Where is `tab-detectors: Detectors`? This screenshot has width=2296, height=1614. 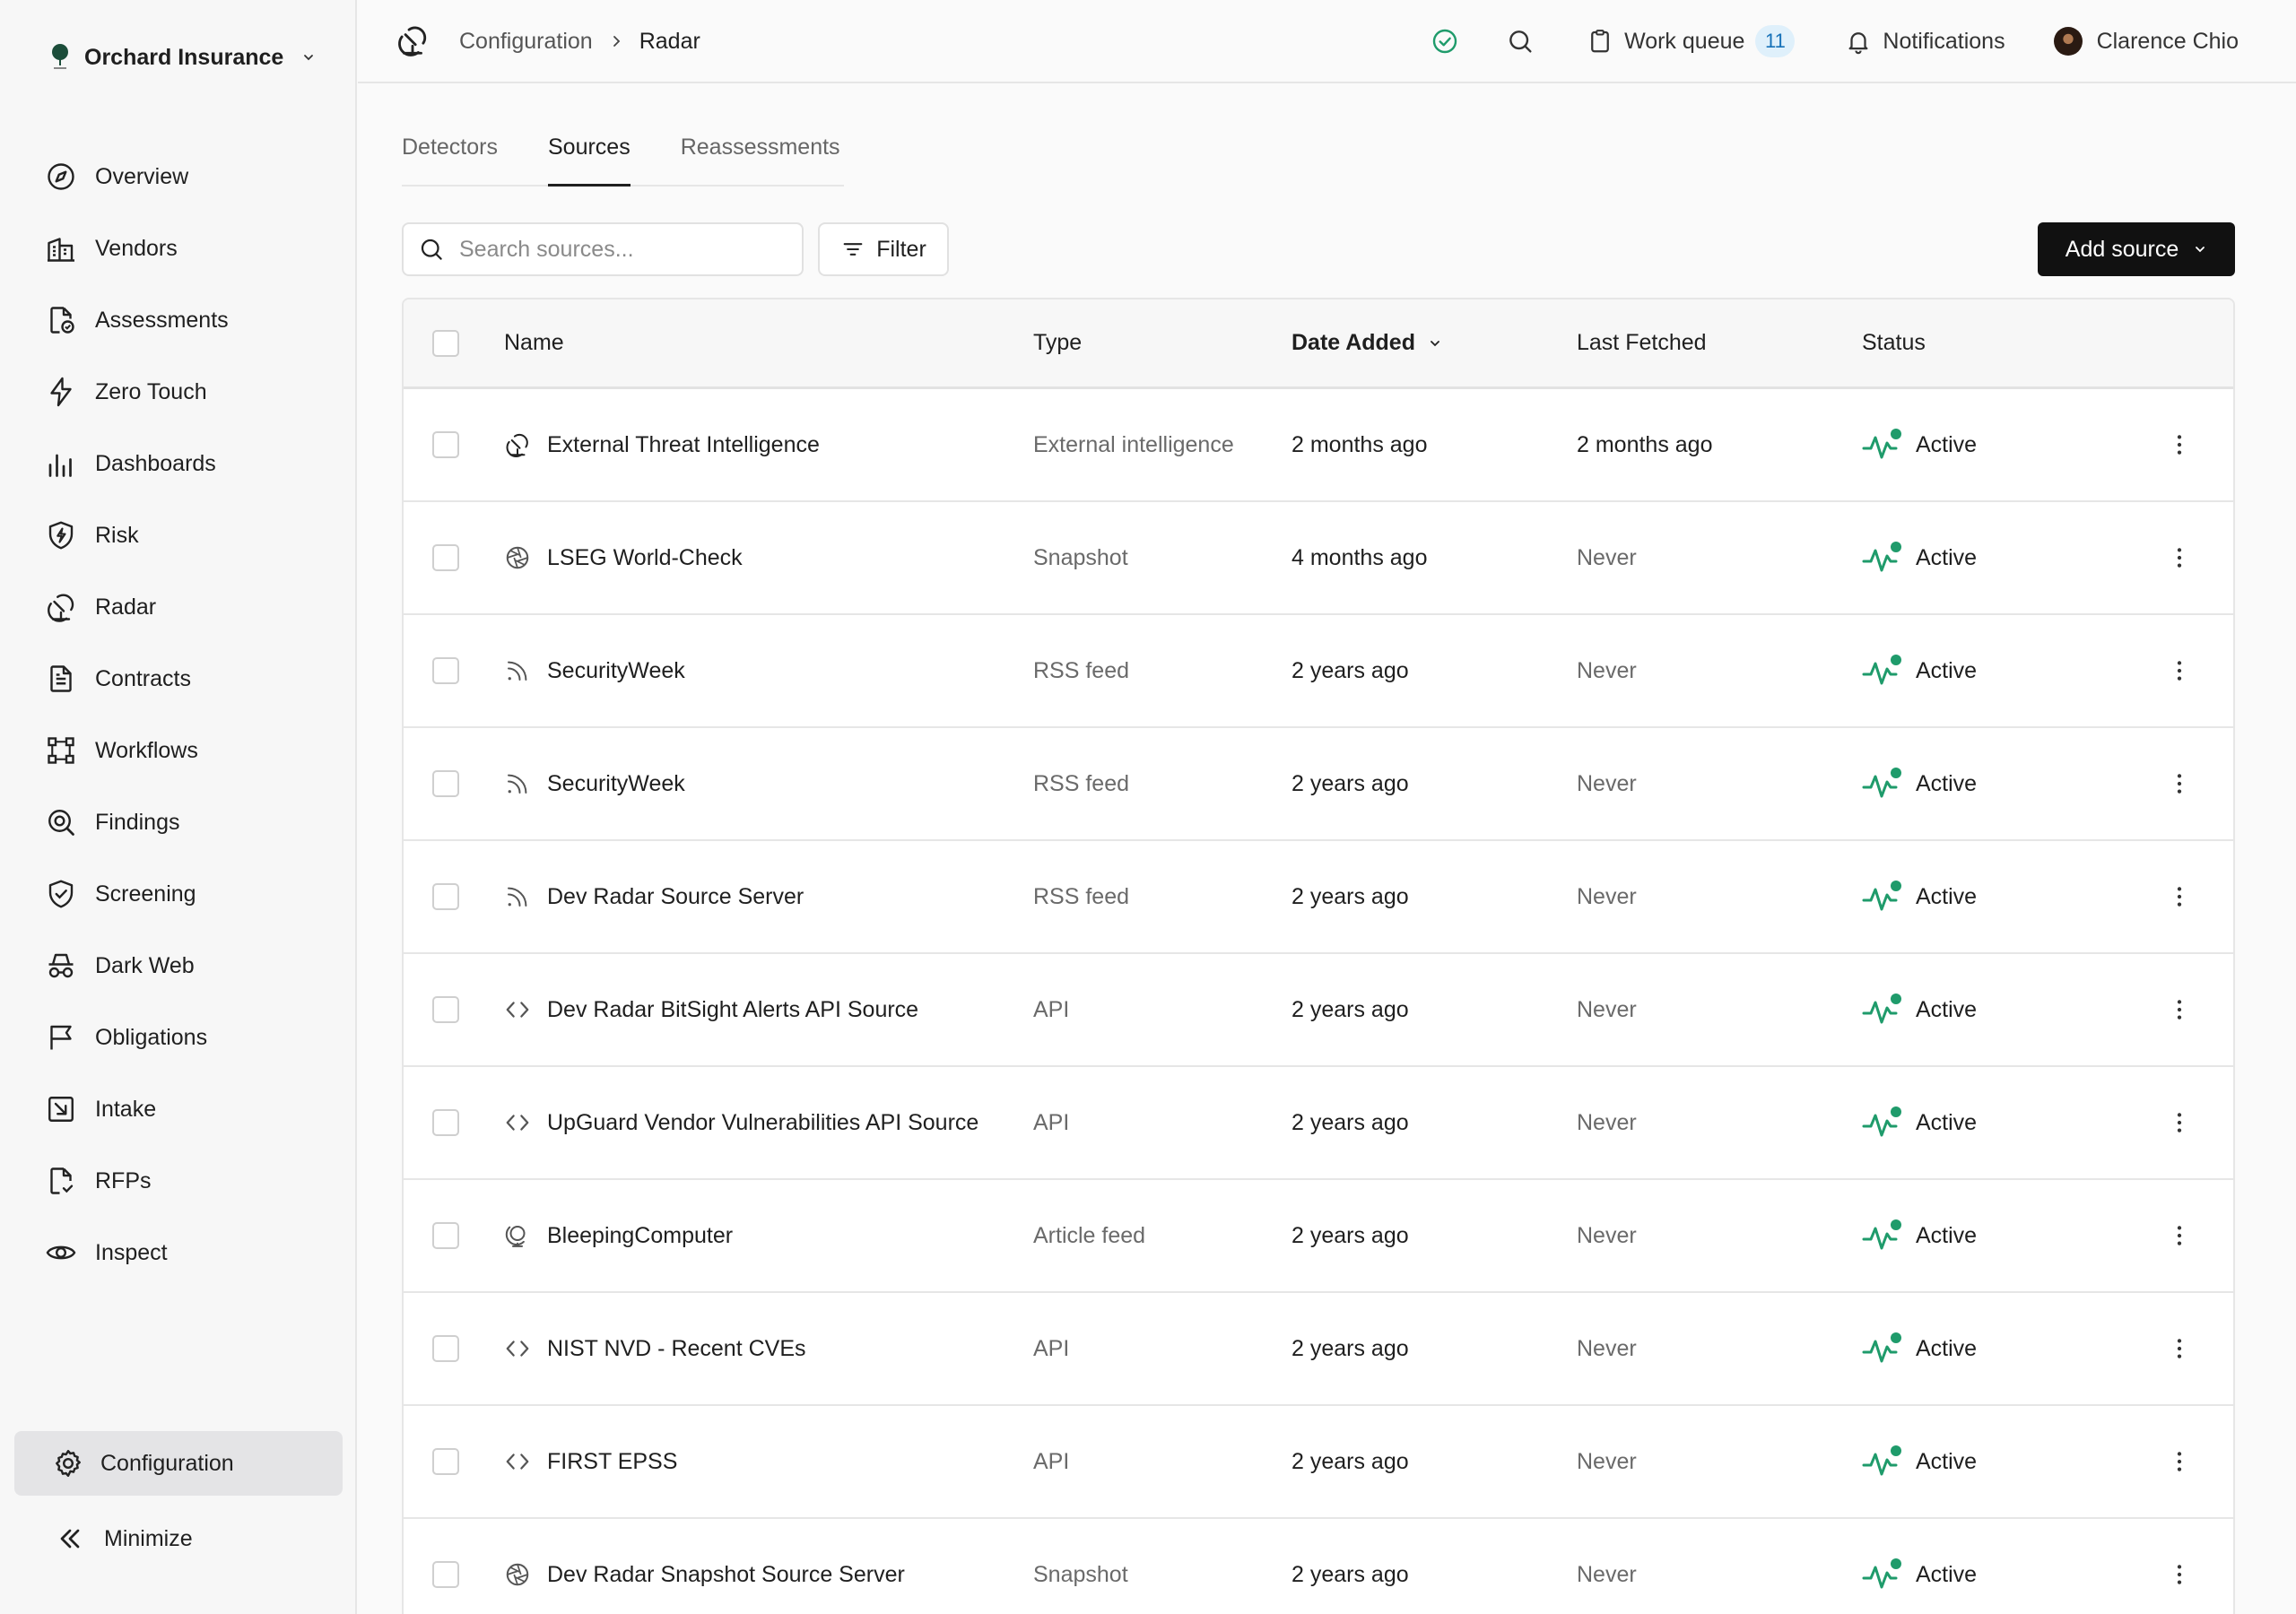 tab-detectors: Detectors is located at coordinates (450, 160).